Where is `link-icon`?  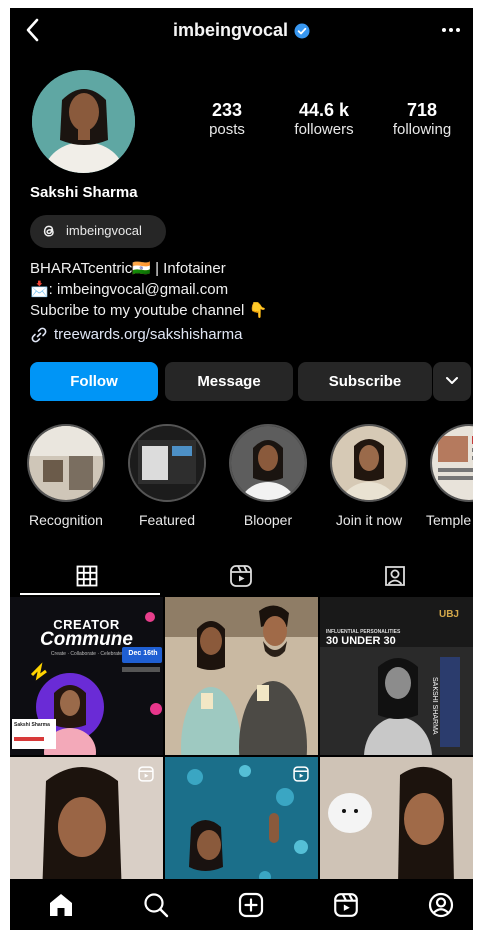
link-icon is located at coordinates (39, 335).